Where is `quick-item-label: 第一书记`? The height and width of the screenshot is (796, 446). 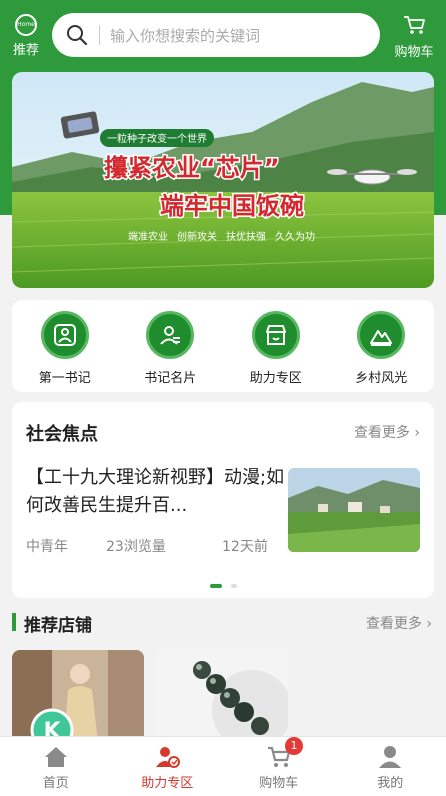
quick-item-label: 第一书记 is located at coordinates (64, 378).